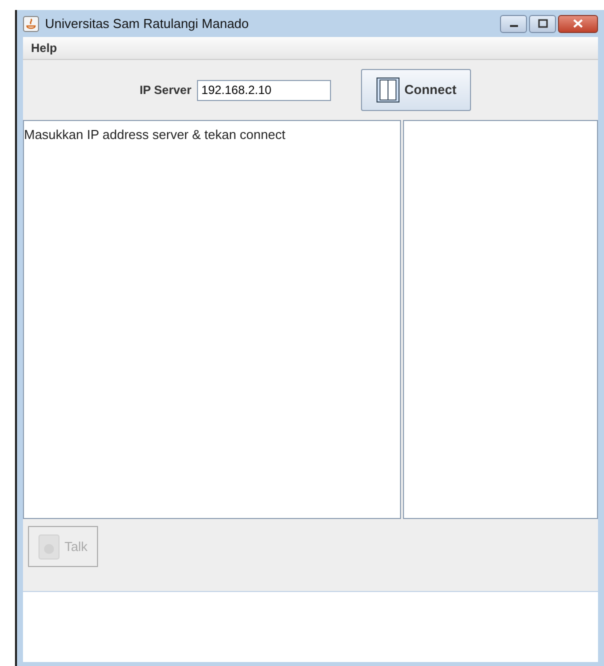 The image size is (604, 666). I want to click on maximize-button, so click(542, 23).